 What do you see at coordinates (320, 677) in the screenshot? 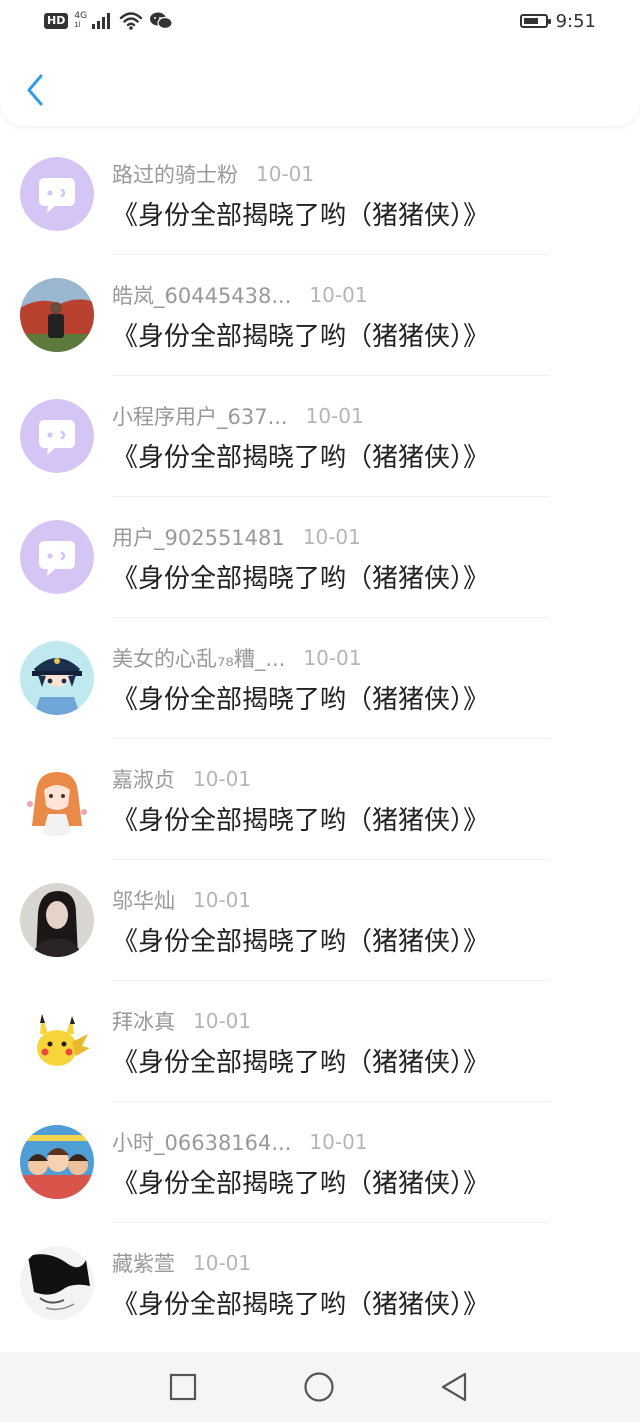
I see `comment-item: 美女的心乱₇₈糟_... 10-01 《身份全部揭晓了哟（猪猪侠）》` at bounding box center [320, 677].